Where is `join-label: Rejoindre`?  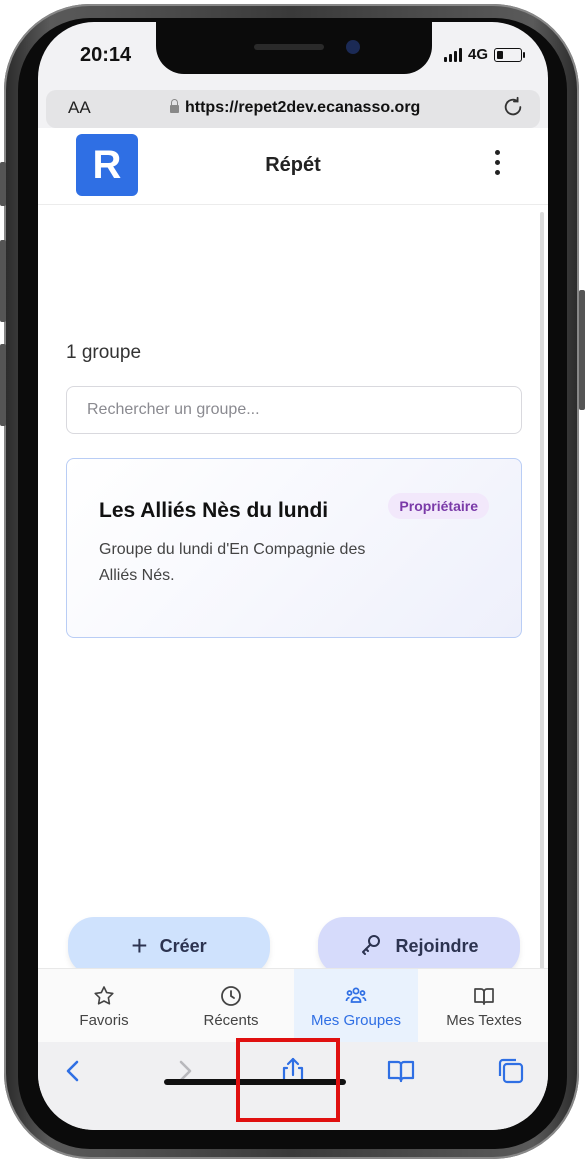
join-label: Rejoindre is located at coordinates (437, 945).